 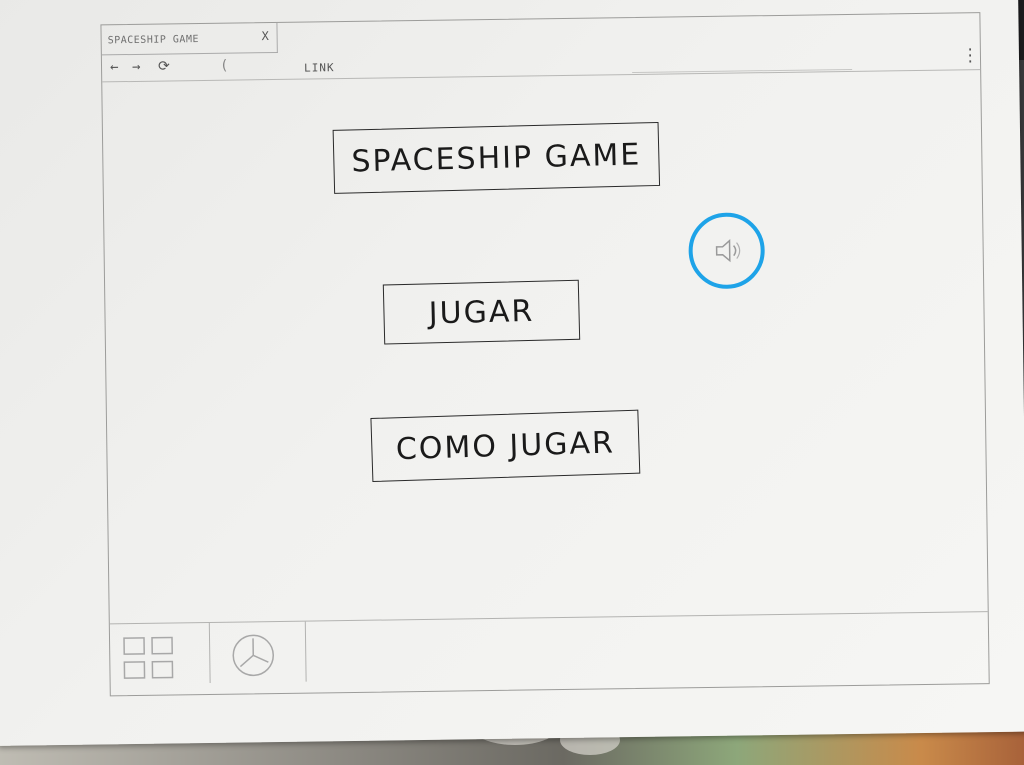 What do you see at coordinates (253, 655) in the screenshot?
I see `dashboard-icon` at bounding box center [253, 655].